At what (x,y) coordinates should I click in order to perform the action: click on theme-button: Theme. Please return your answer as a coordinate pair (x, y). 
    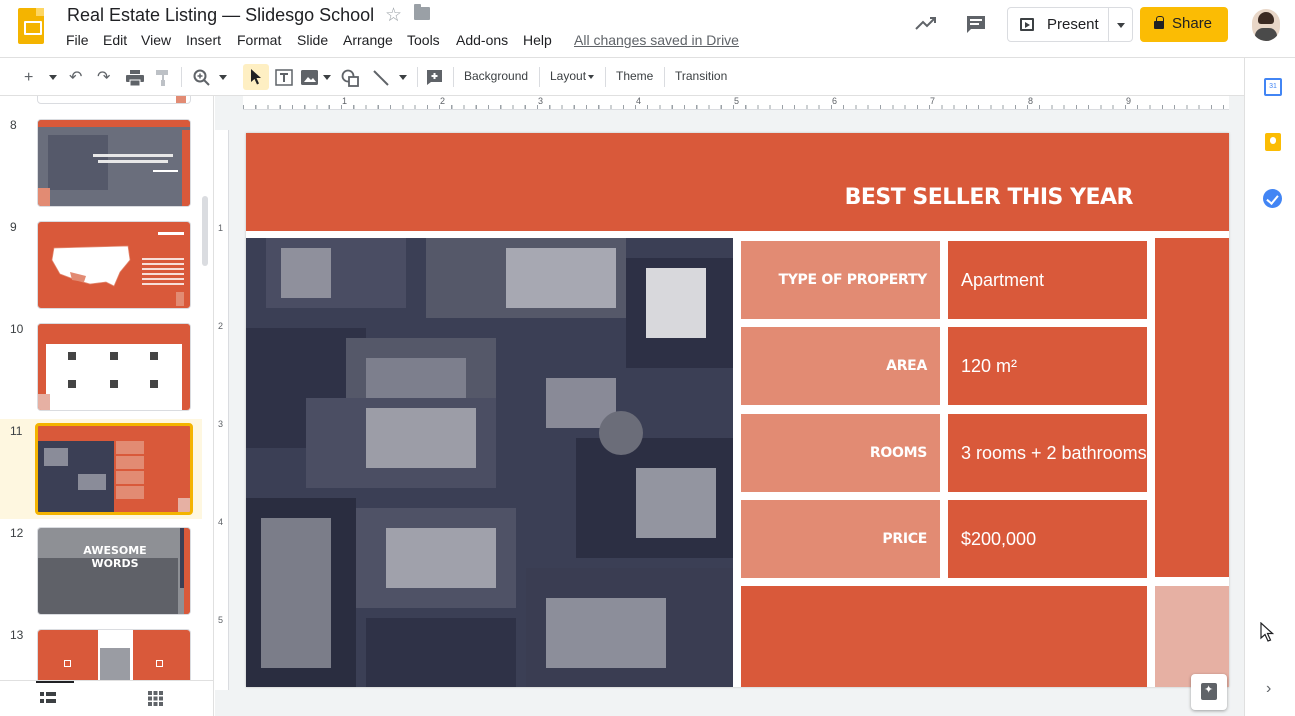
    Looking at the image, I should click on (634, 76).